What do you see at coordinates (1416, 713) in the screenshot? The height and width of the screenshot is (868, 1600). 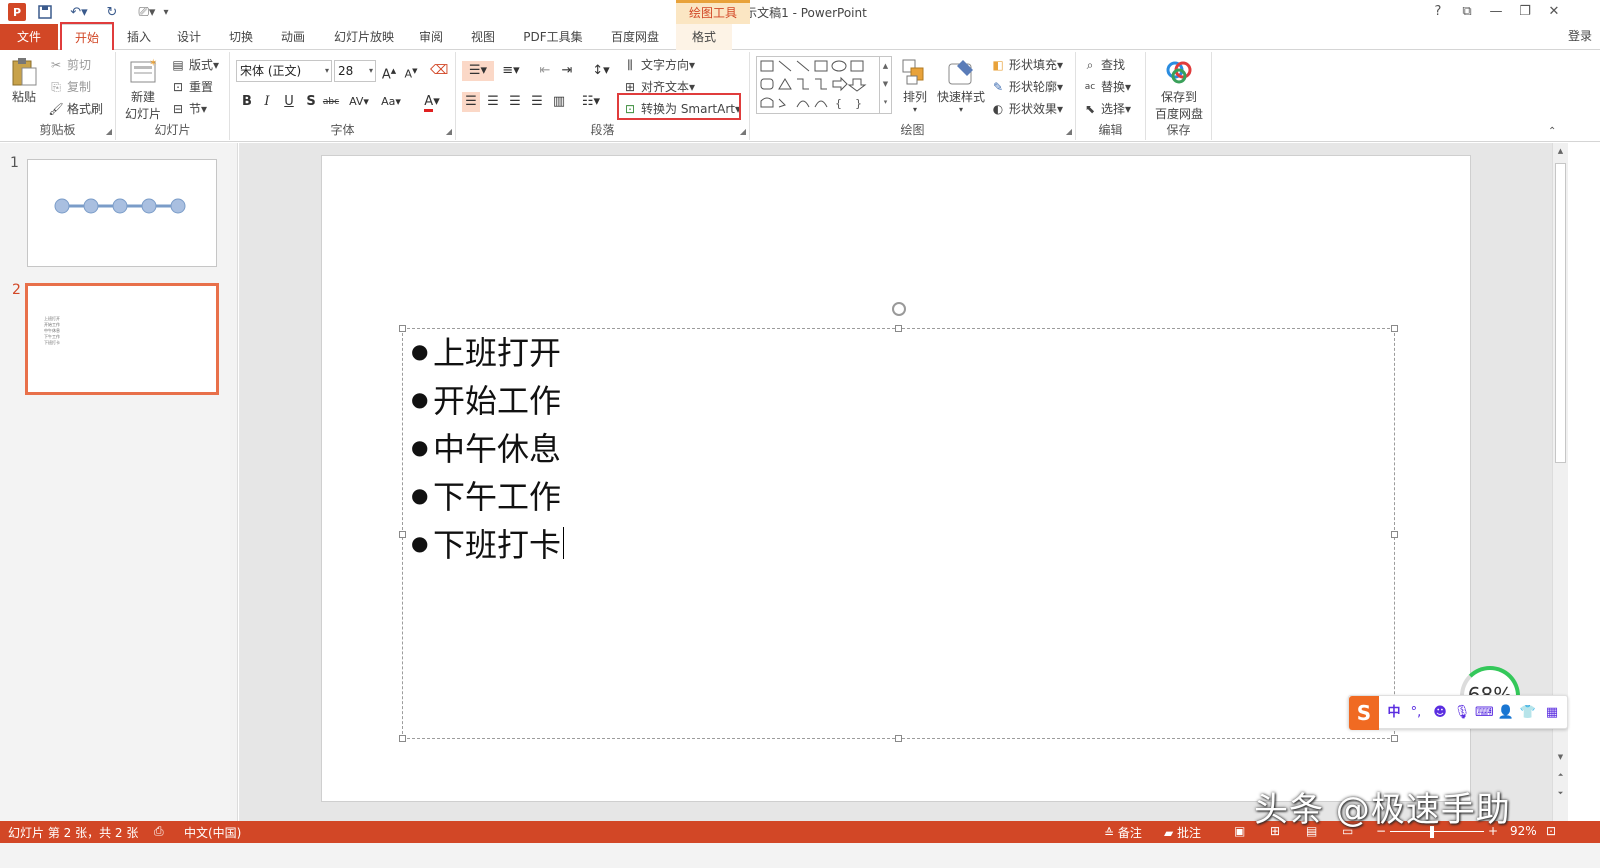 I see `ime-punctuation-icon: °,` at bounding box center [1416, 713].